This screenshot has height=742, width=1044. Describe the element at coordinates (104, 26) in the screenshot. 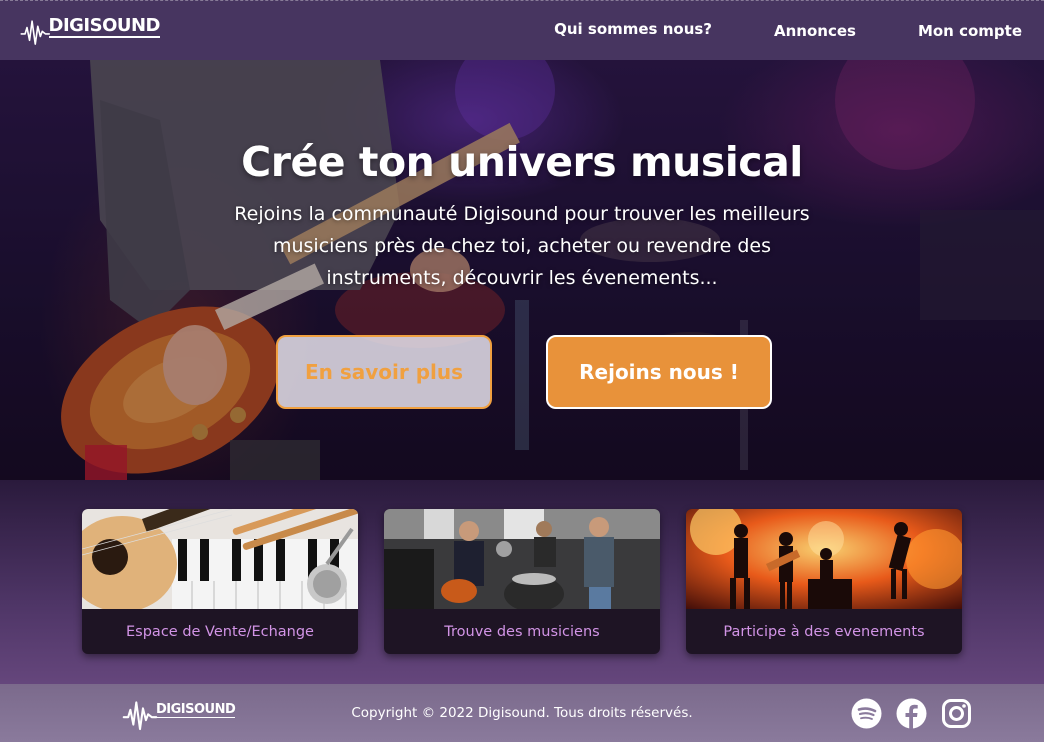

I see `logo-text: DIGISOUND` at that location.